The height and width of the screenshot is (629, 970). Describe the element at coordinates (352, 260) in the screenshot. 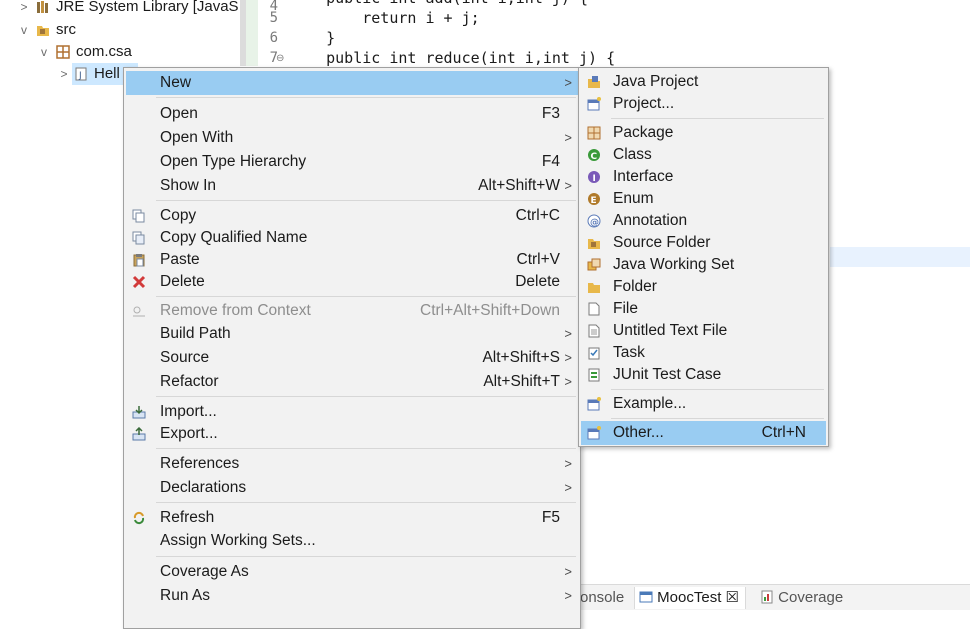

I see `menu-item-paste: Paste Ctrl+V` at that location.